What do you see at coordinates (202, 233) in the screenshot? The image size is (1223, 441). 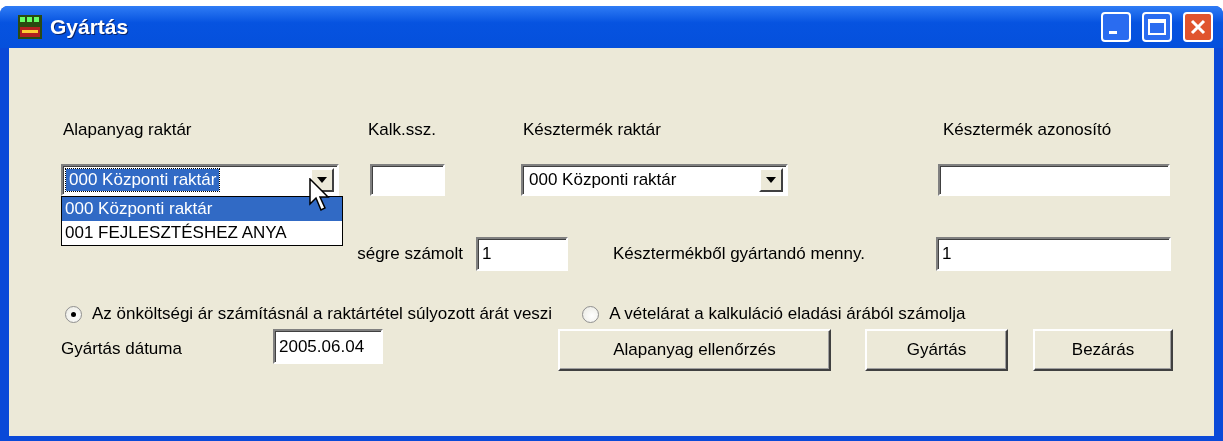 I see `dropdown-option: 001 FEJLESZTÉSHEZ ANYA` at bounding box center [202, 233].